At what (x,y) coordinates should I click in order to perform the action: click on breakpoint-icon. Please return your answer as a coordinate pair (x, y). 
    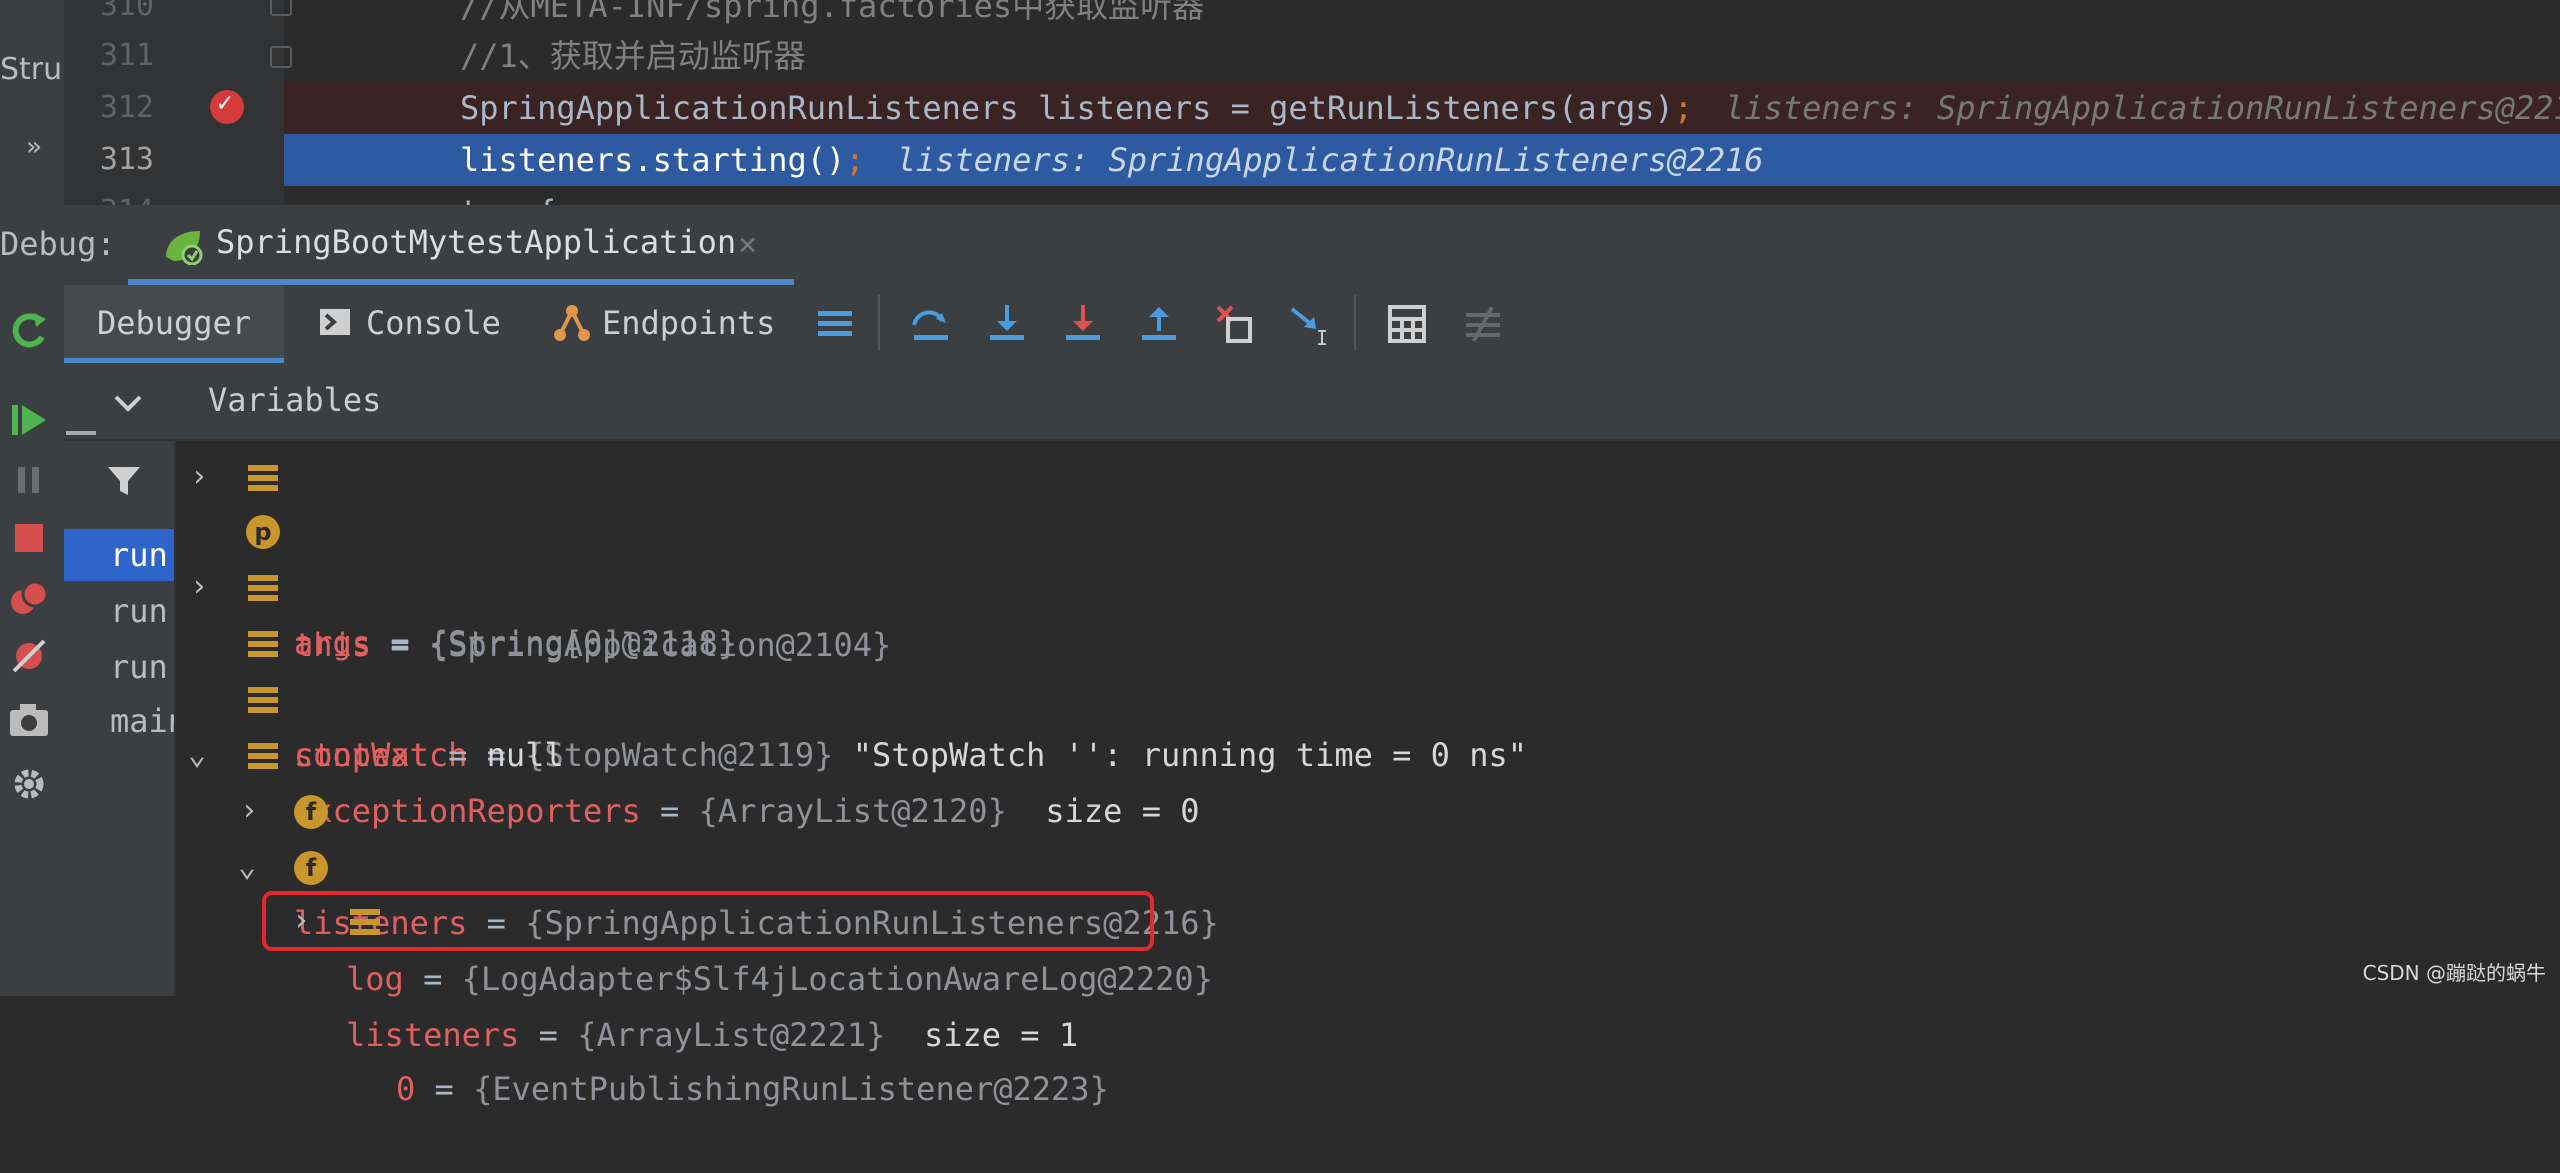
    Looking at the image, I should click on (227, 106).